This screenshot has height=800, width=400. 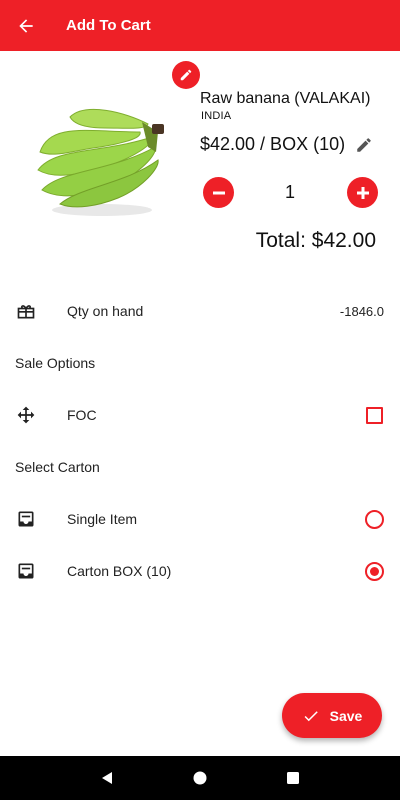 I want to click on total-price: Total: $42.00, so click(x=315, y=240).